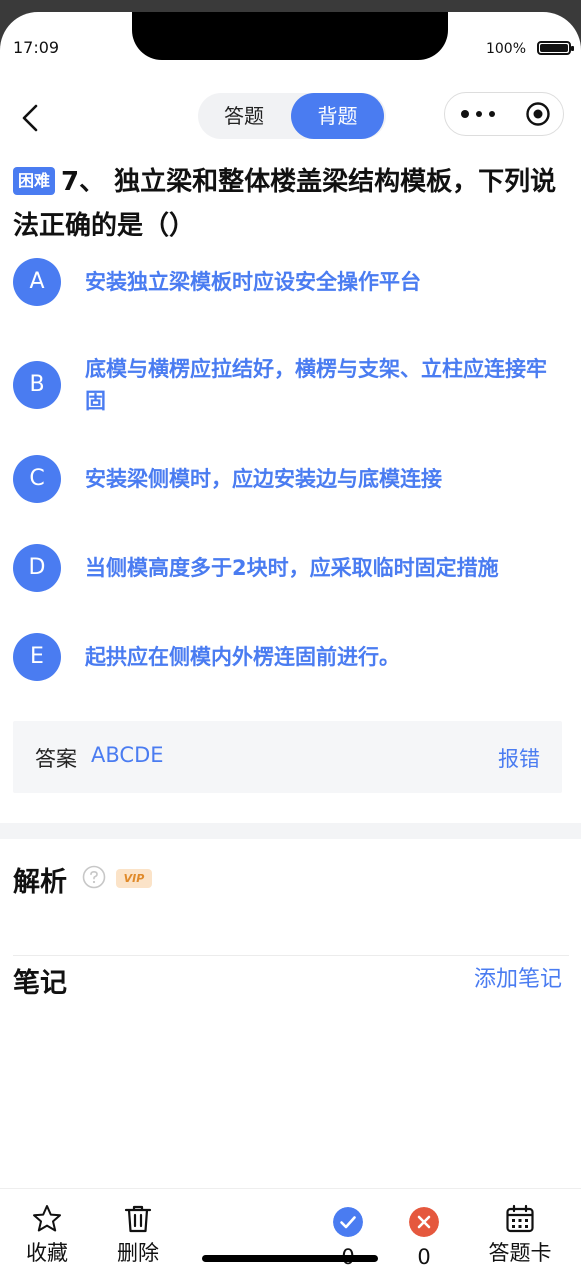  What do you see at coordinates (479, 114) in the screenshot?
I see `more-icon` at bounding box center [479, 114].